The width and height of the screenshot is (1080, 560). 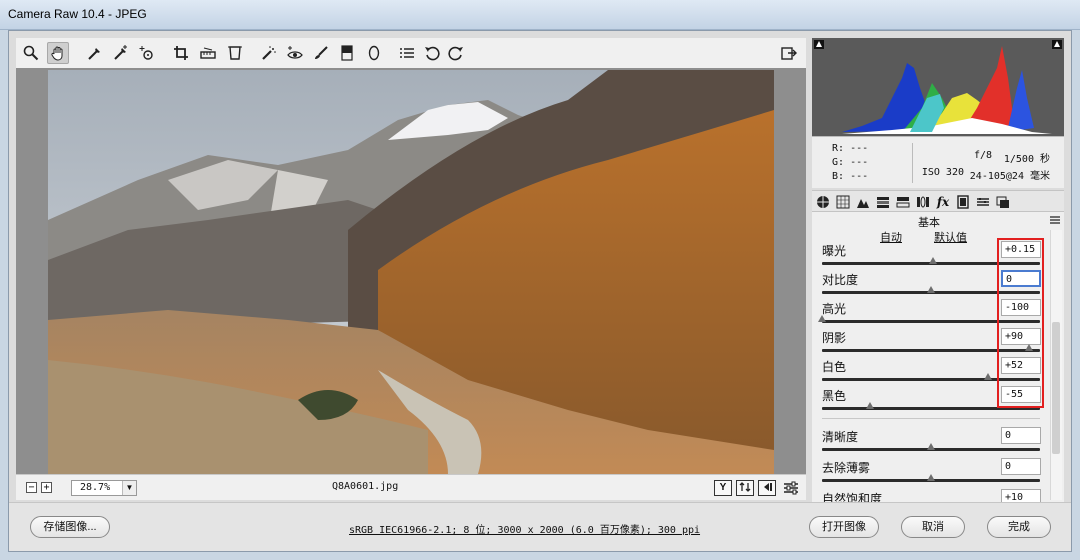 What do you see at coordinates (863, 202) in the screenshot?
I see `tab-detail-icon` at bounding box center [863, 202].